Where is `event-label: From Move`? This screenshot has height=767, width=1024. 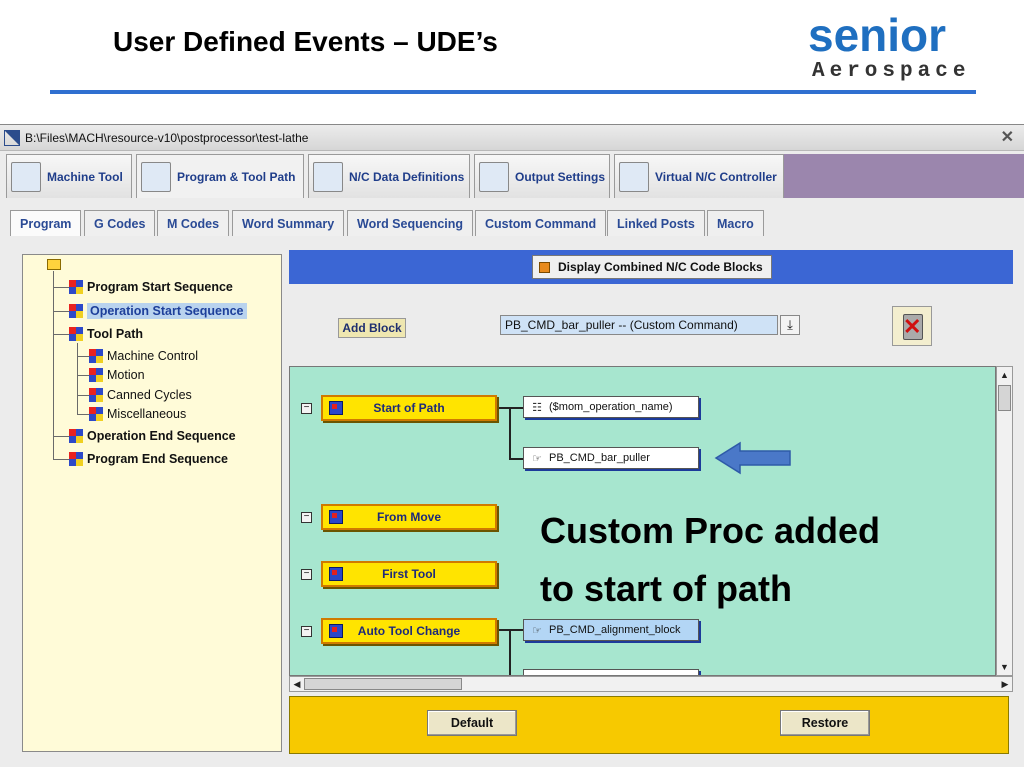
event-label: From Move is located at coordinates (408, 517).